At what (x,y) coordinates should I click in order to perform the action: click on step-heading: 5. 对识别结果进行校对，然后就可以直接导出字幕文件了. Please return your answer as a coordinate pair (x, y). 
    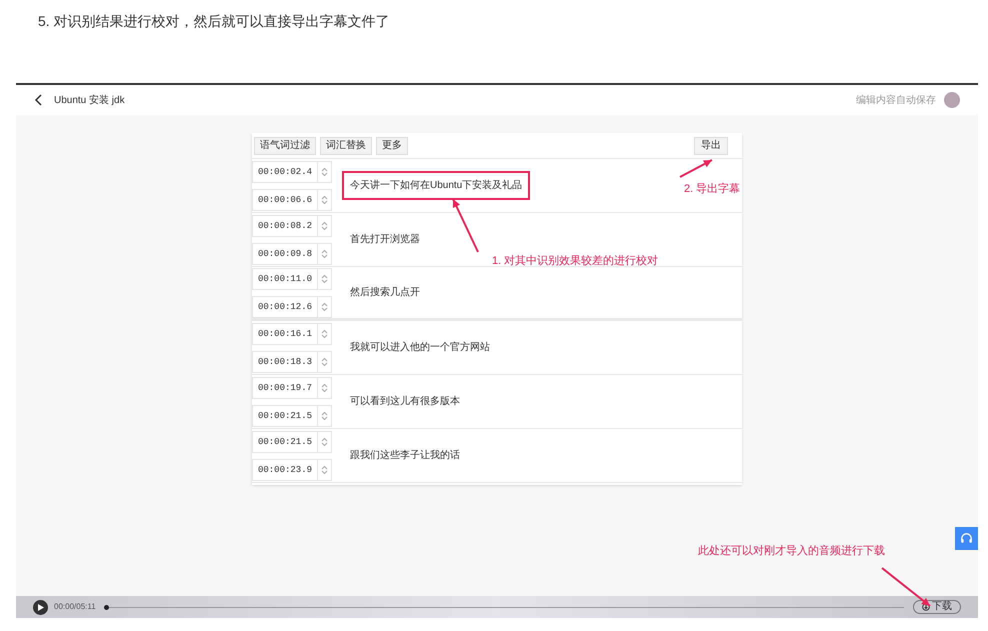
    Looking at the image, I should click on (214, 21).